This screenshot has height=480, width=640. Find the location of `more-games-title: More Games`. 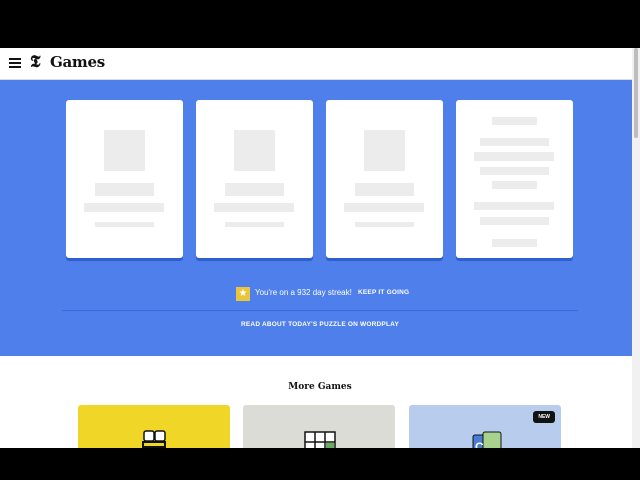

more-games-title: More Games is located at coordinates (320, 387).